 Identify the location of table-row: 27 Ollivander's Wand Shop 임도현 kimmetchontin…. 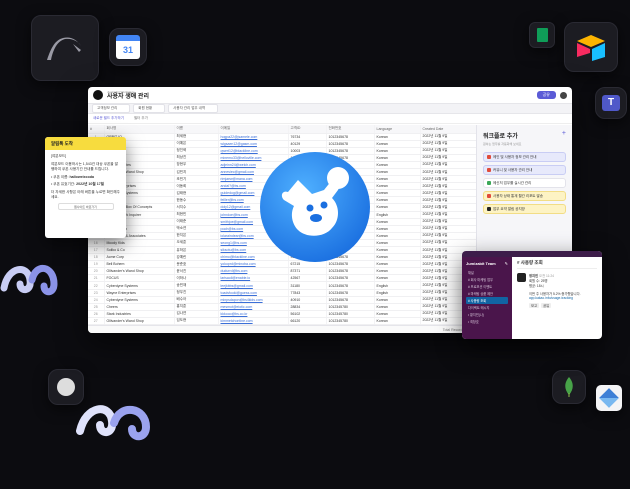
(282, 321).